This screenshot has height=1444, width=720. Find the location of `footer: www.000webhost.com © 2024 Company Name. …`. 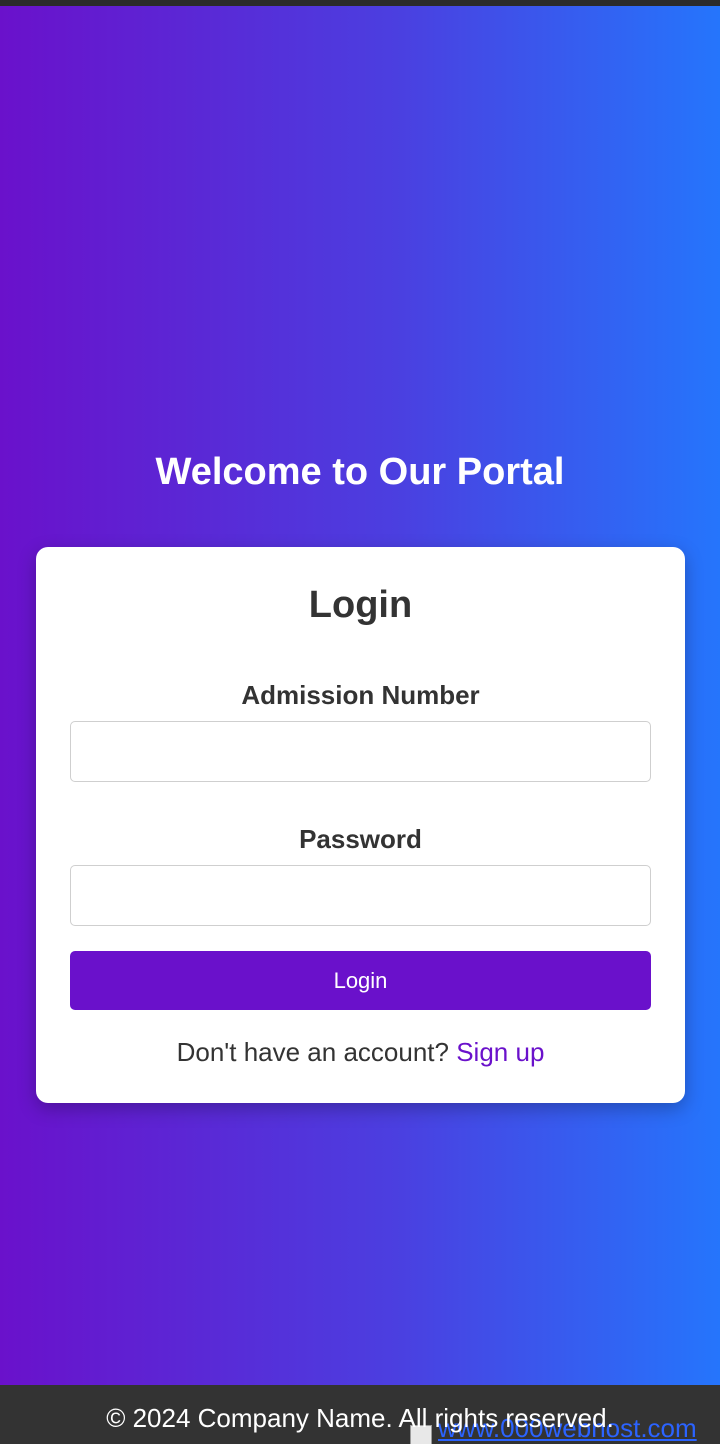

footer: www.000webhost.com © 2024 Company Name. … is located at coordinates (360, 1414).